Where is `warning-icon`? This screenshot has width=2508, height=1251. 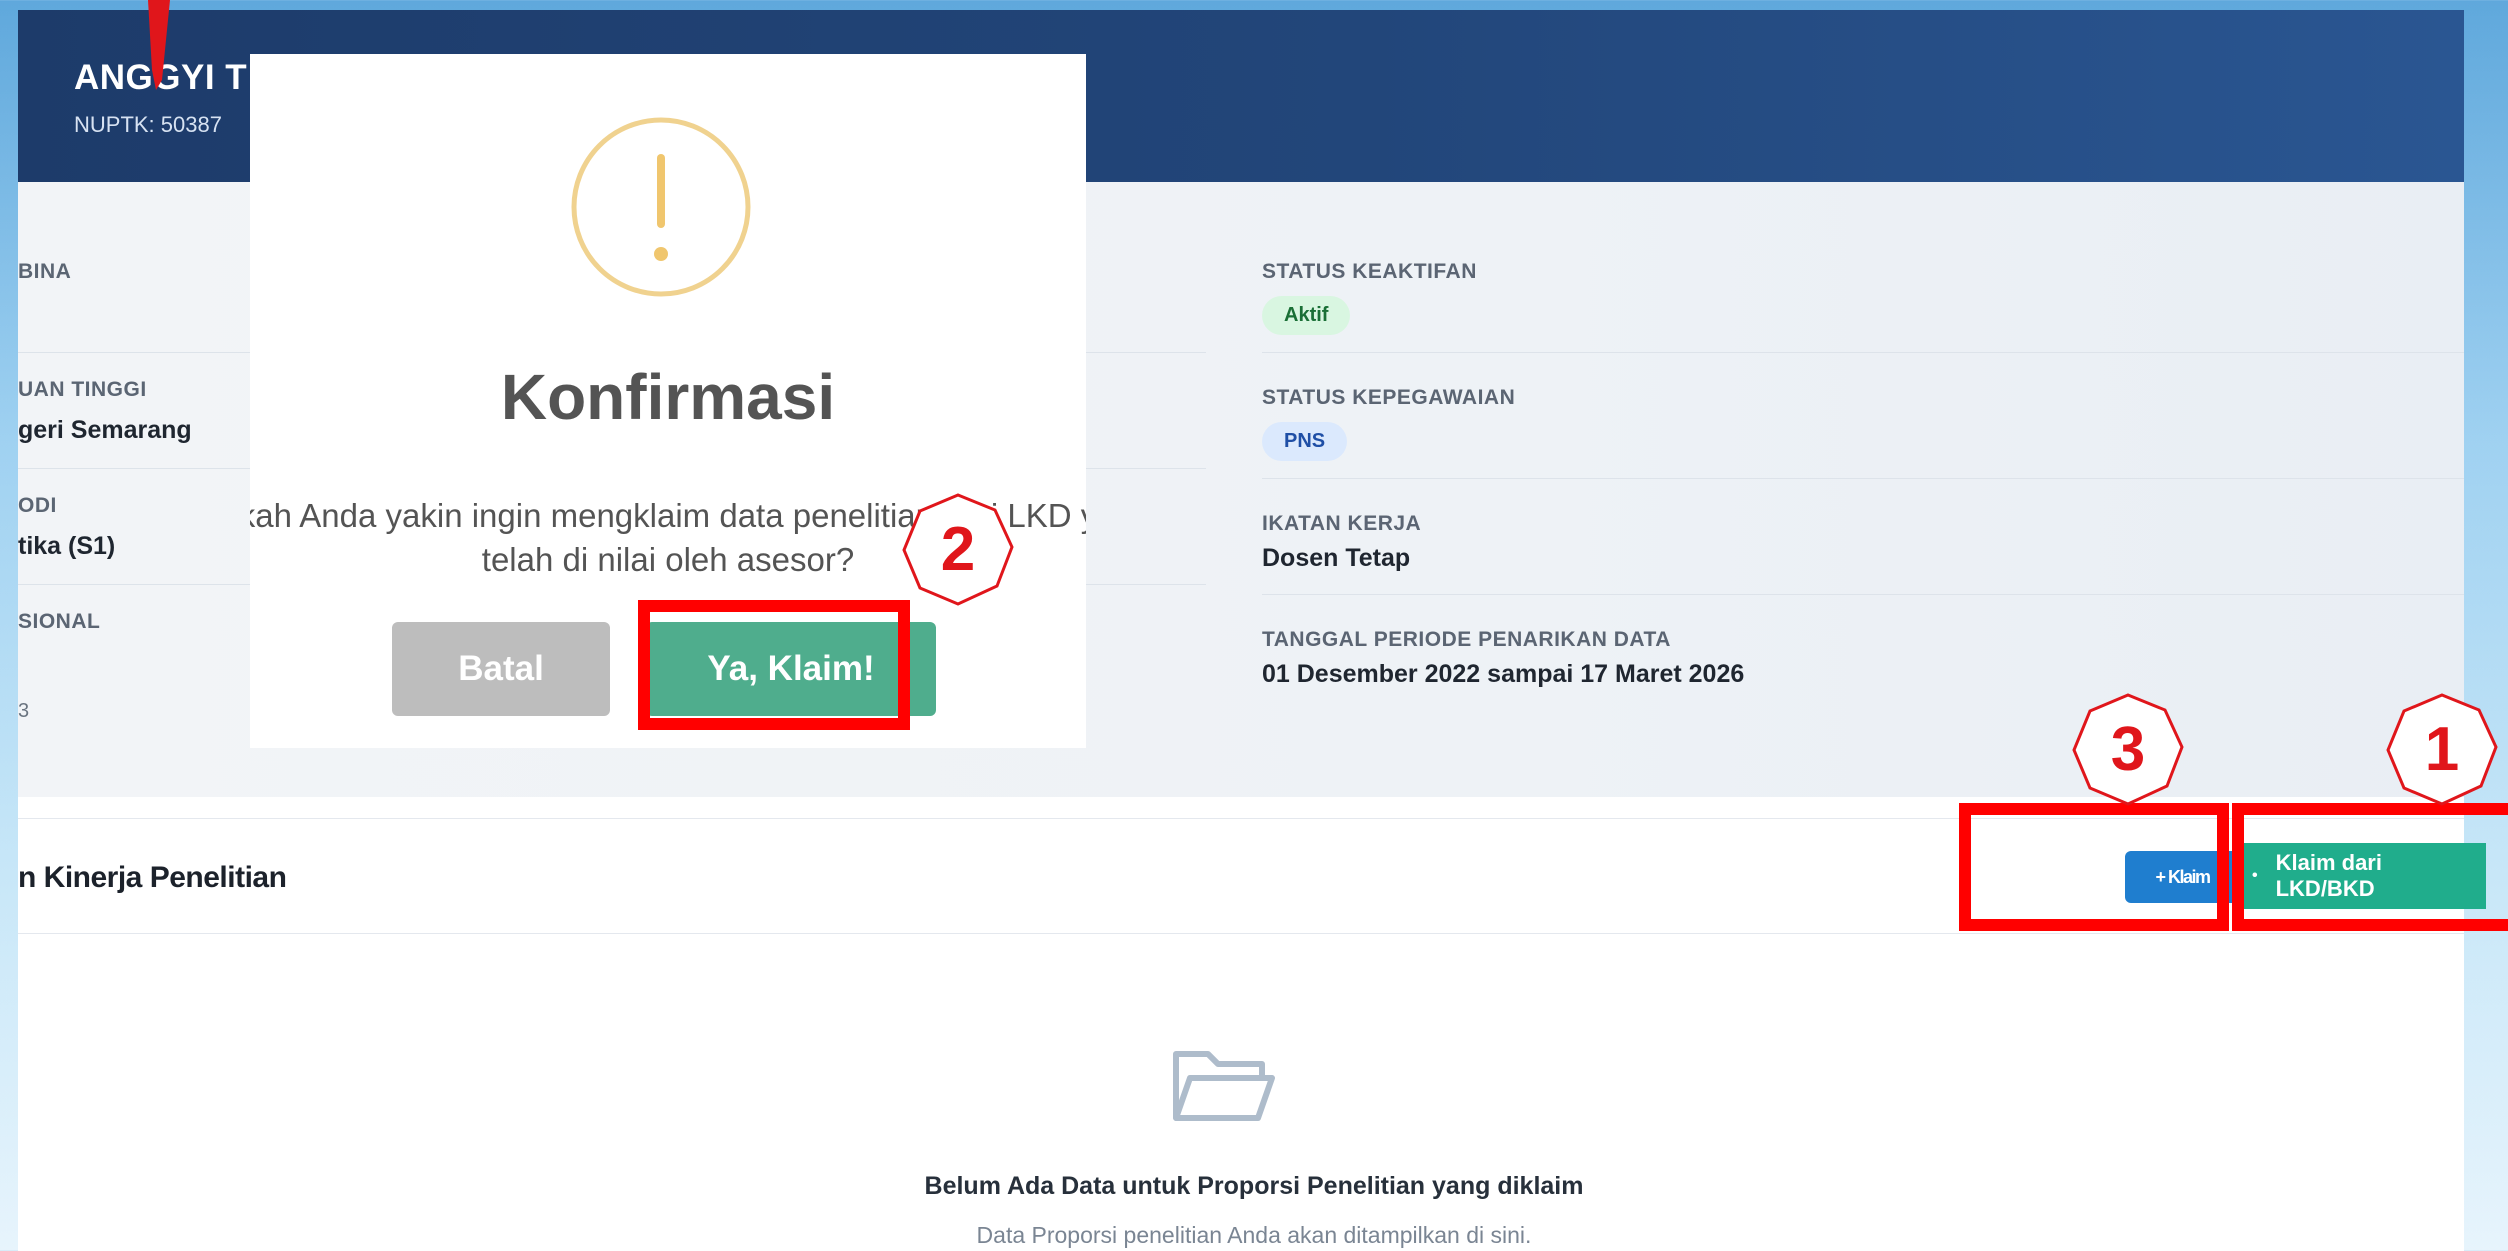 warning-icon is located at coordinates (661, 207).